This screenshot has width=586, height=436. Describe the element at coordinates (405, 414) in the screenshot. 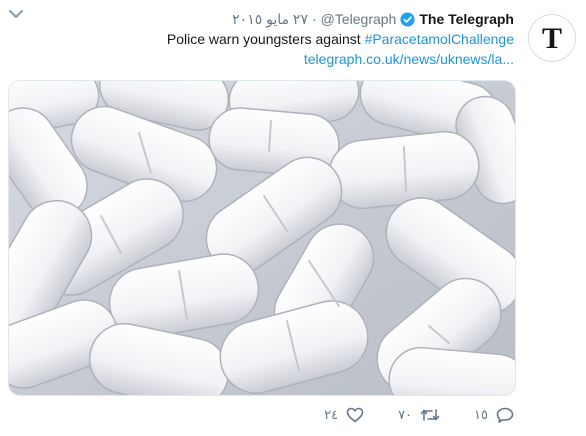

I see `retweet-count: ٧٠` at that location.